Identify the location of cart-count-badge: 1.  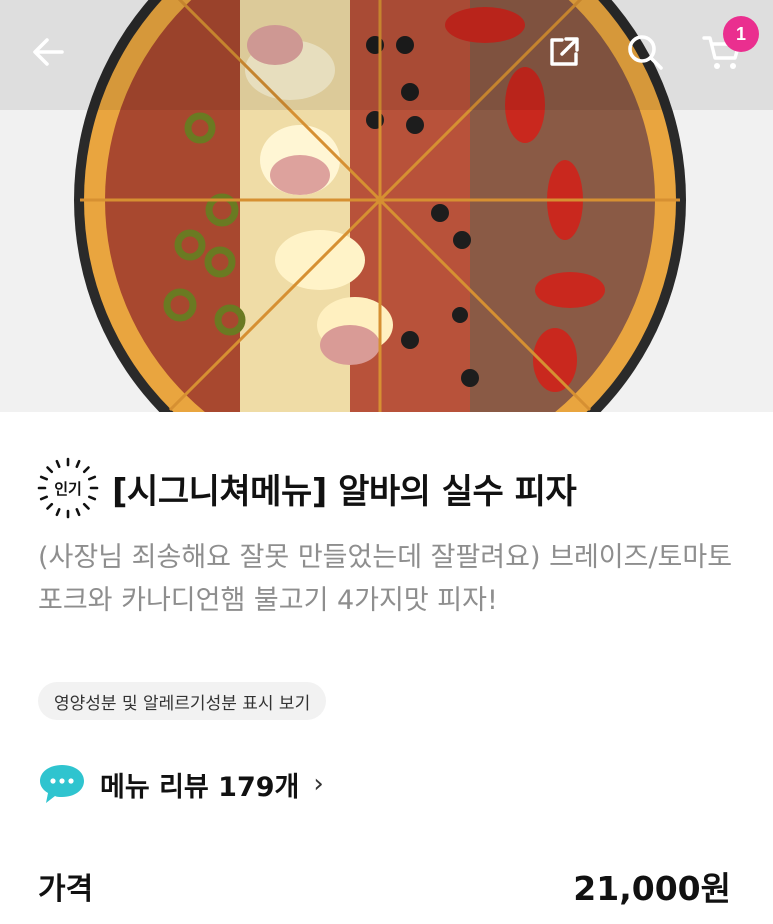
(741, 34).